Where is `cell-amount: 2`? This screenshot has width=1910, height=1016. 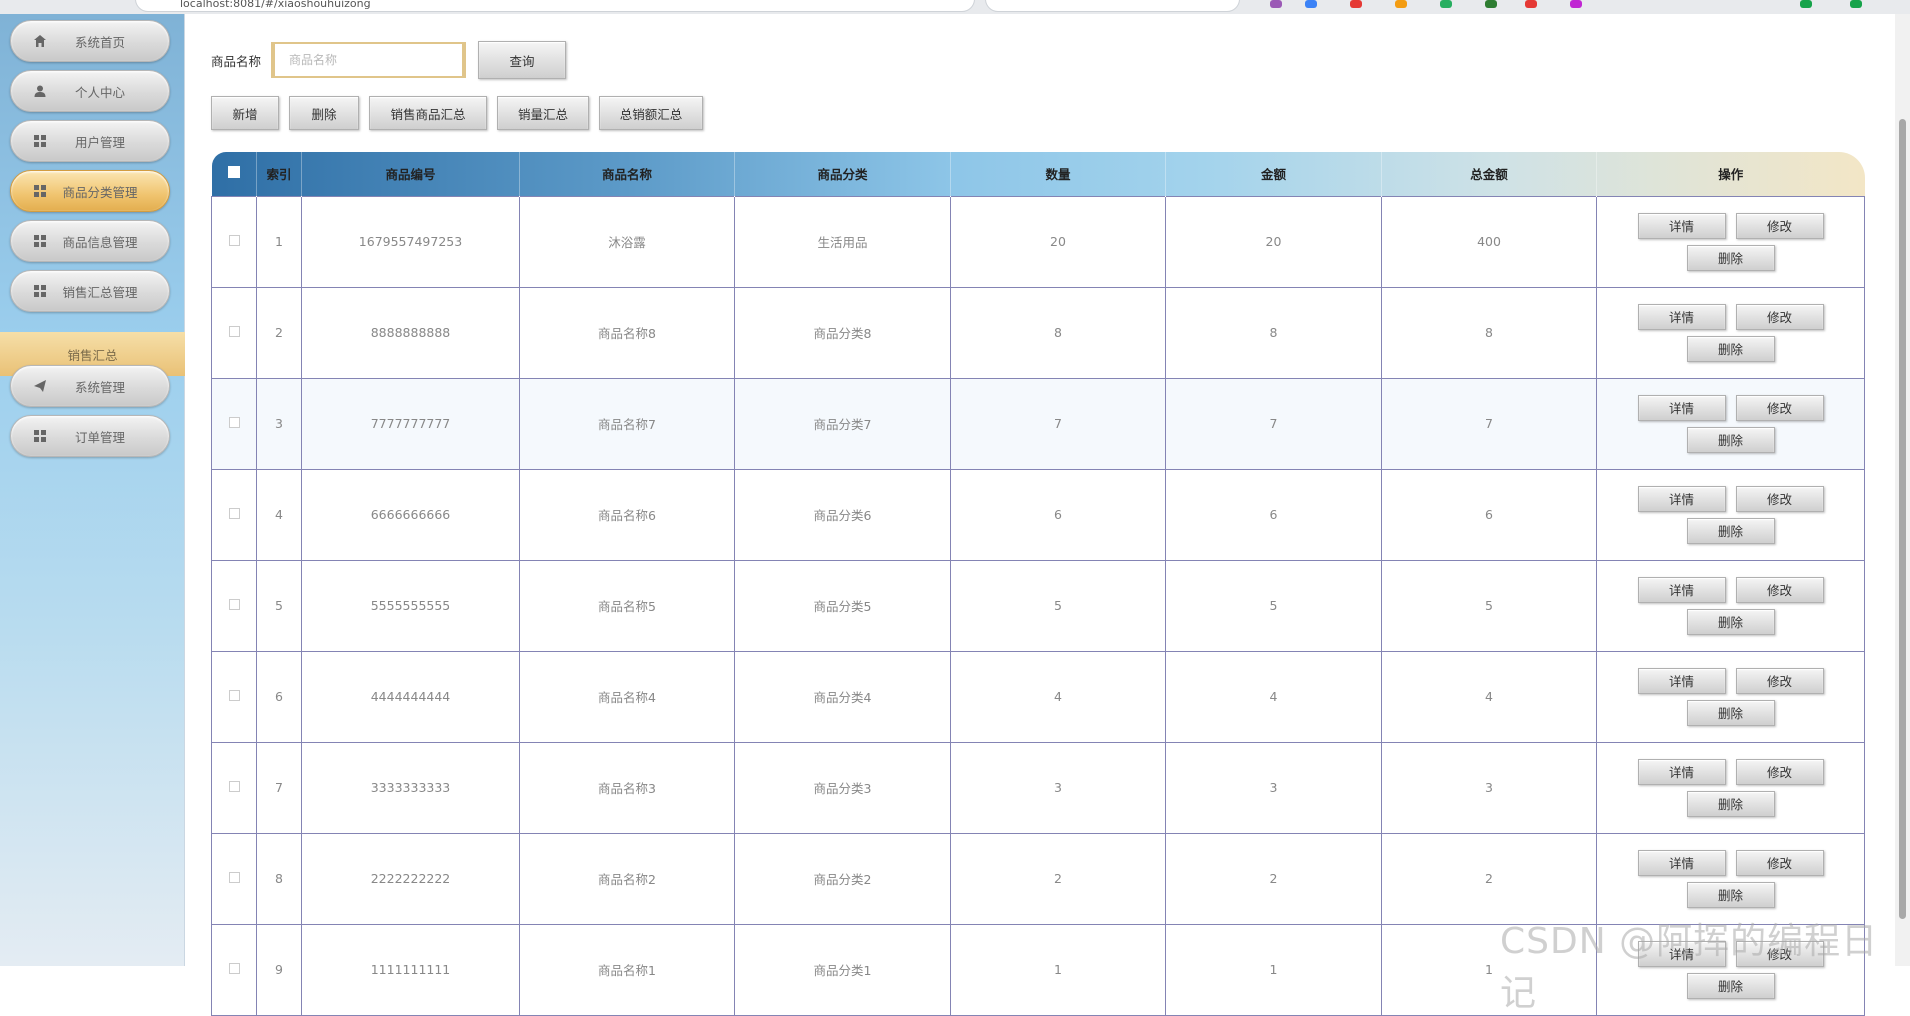 cell-amount: 2 is located at coordinates (1273, 878).